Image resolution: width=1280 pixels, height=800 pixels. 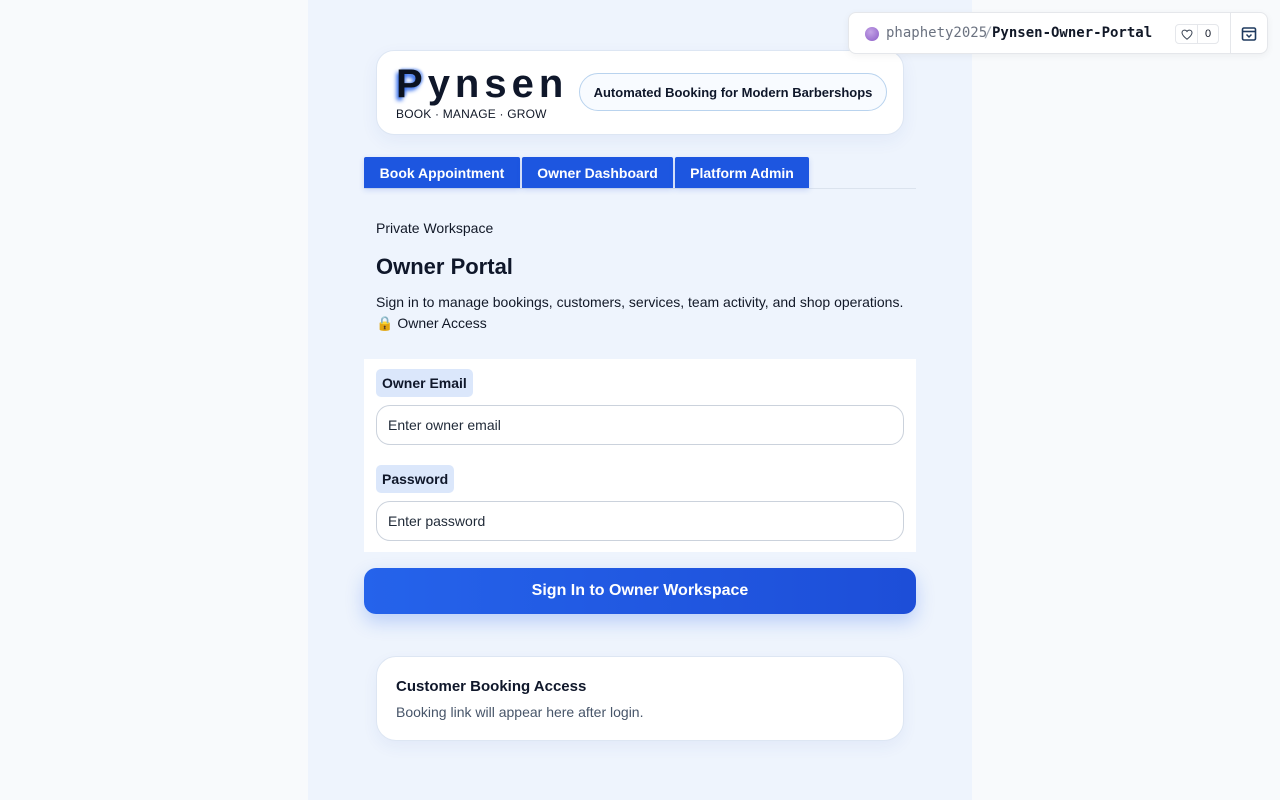 I want to click on repo-name-link: Pynsen-Owner-Portal, so click(x=1072, y=33).